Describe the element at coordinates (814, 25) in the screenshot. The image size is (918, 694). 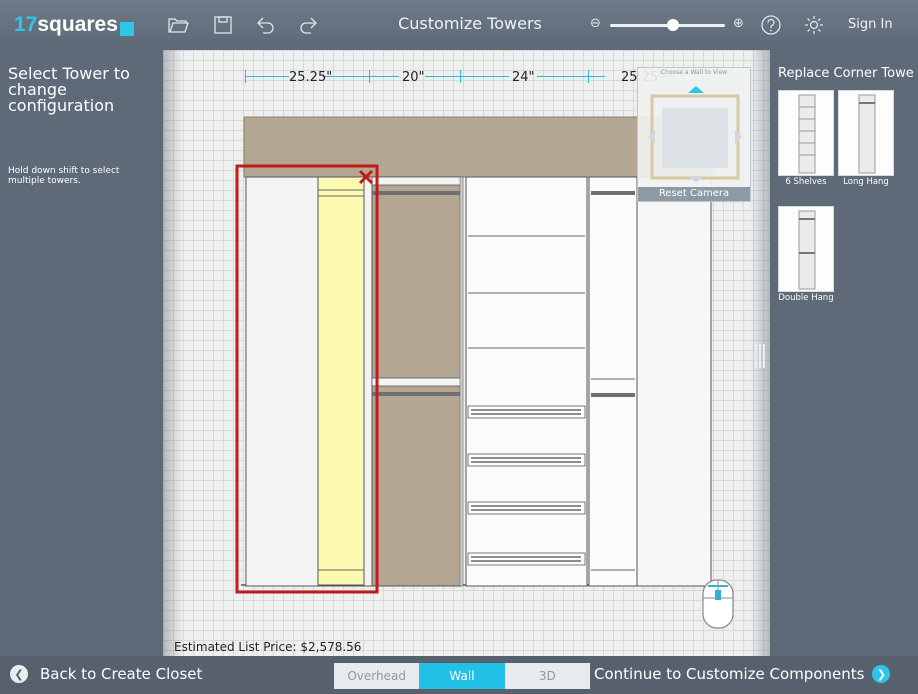
I see `settings-icon` at that location.